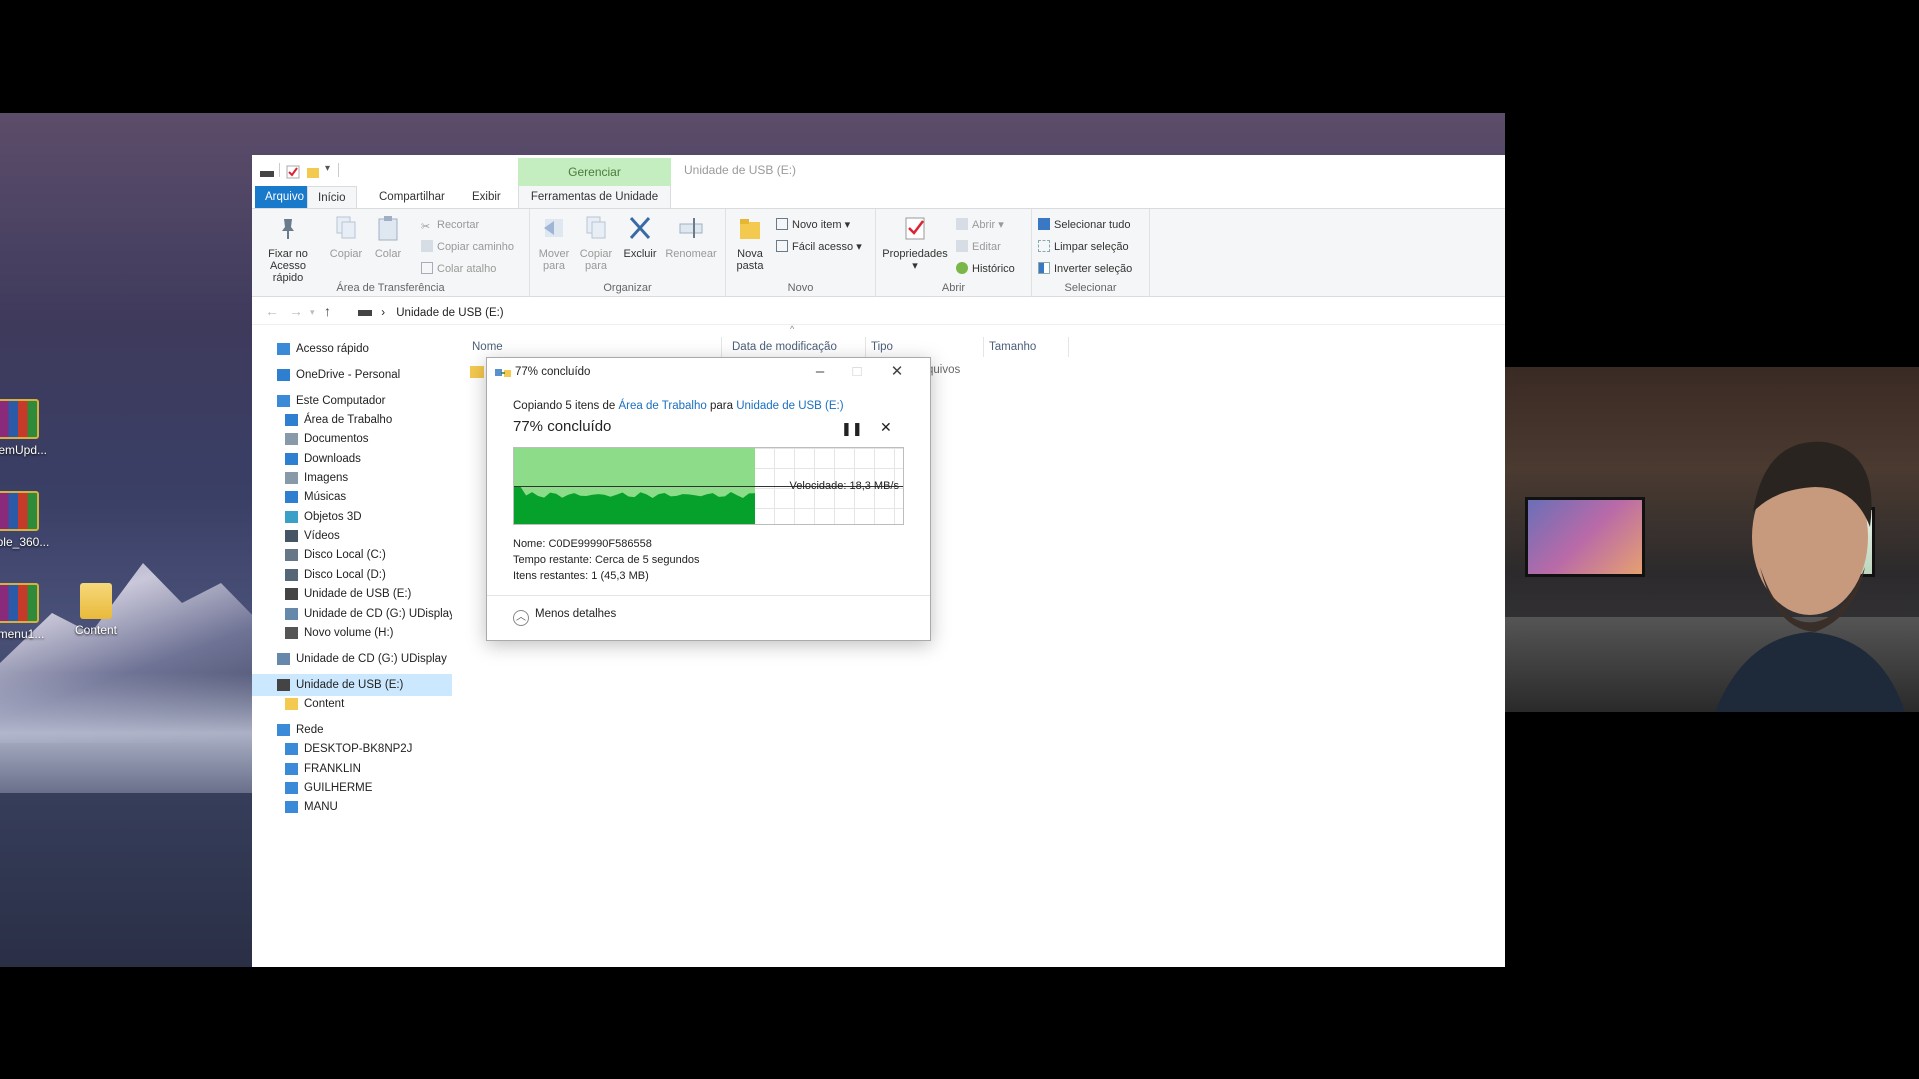 This screenshot has width=1919, height=1079. Describe the element at coordinates (449, 313) in the screenshot. I see `breadcrumb: Unidade de USB (E:)` at that location.